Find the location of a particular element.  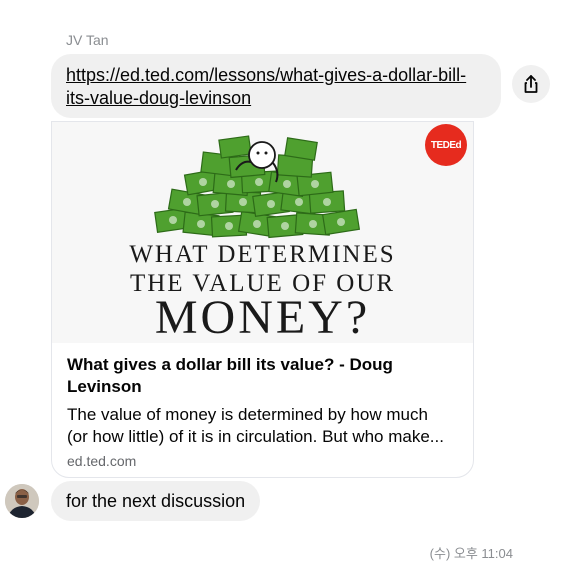

share-button is located at coordinates (531, 84).